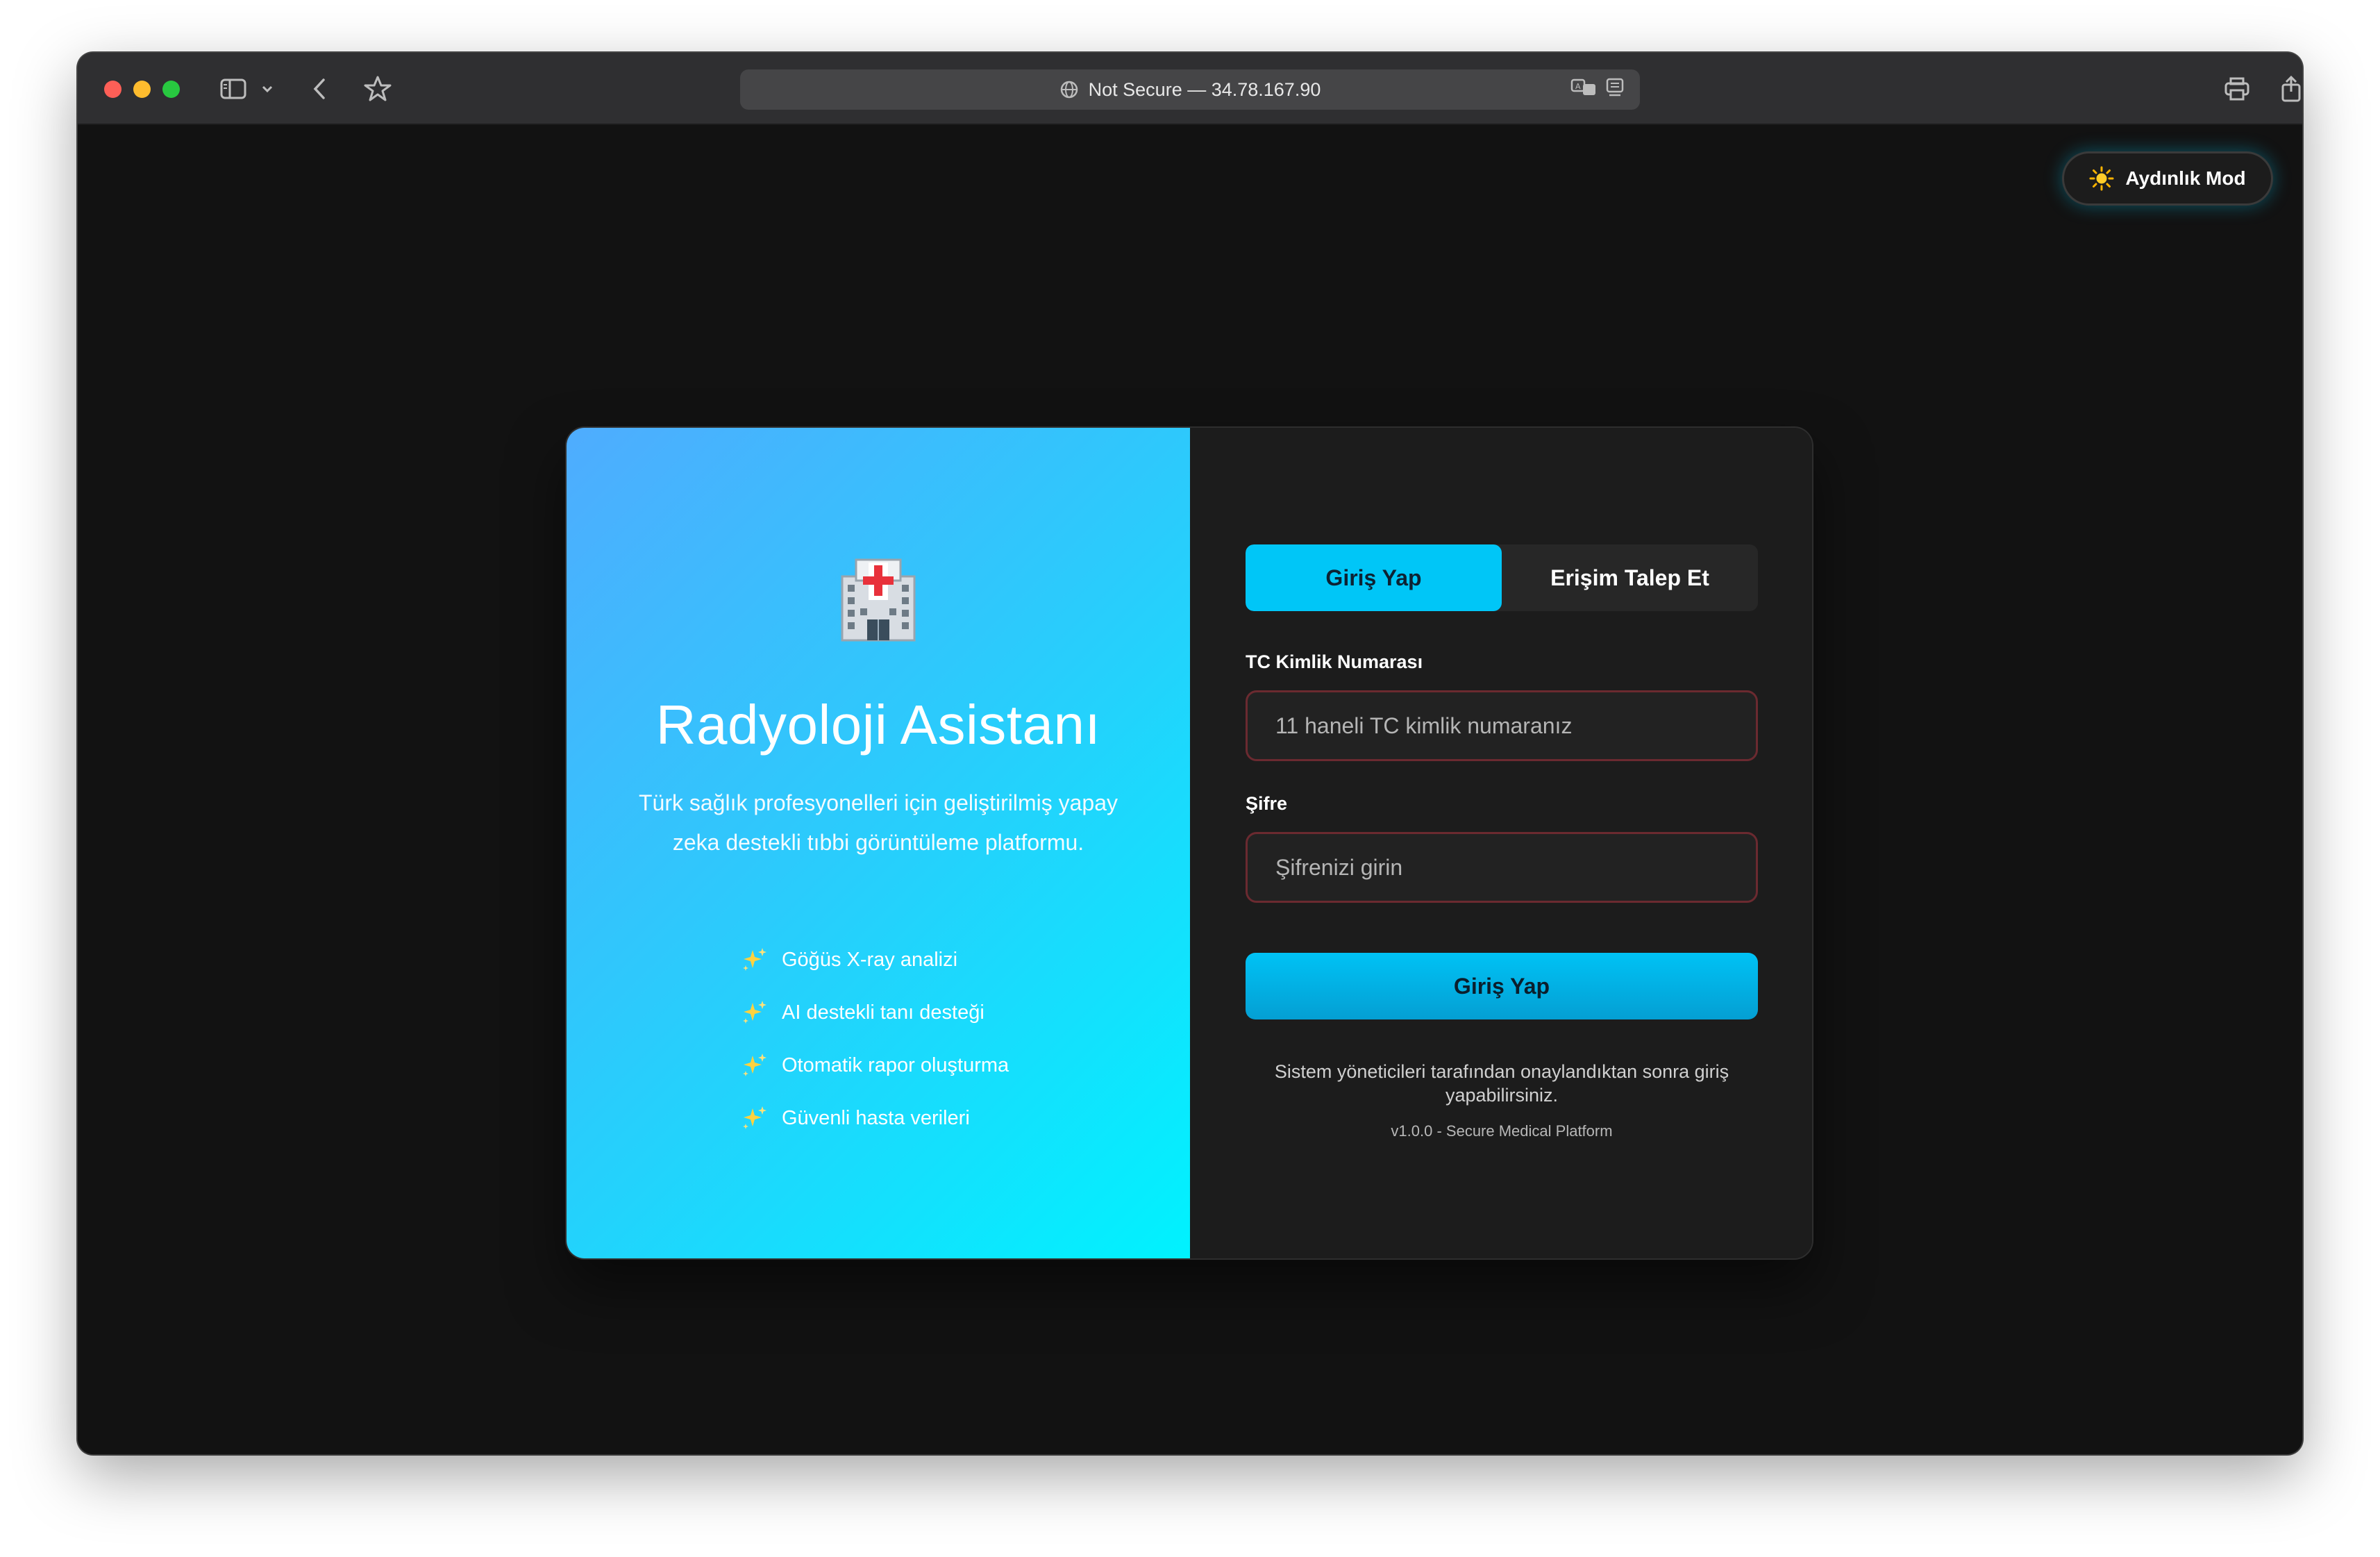  I want to click on feature-label: Otomatik rapor oluşturma, so click(895, 1065).